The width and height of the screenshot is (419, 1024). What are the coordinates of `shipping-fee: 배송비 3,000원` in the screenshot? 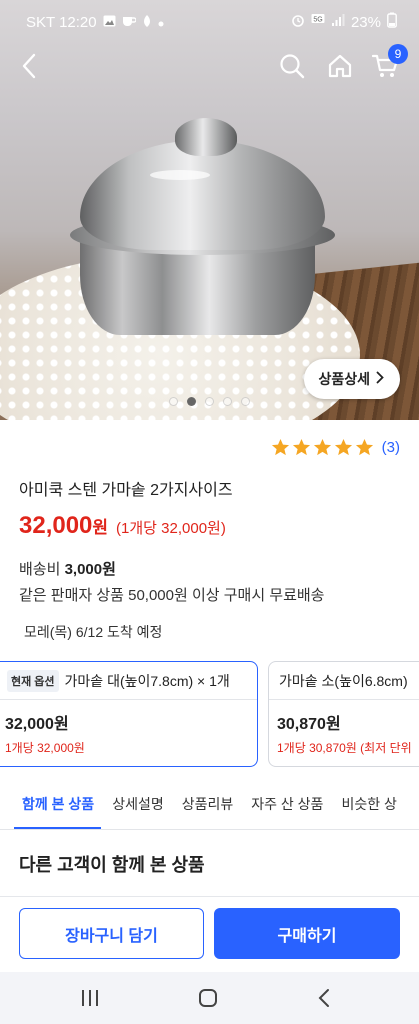 It's located at (67, 569).